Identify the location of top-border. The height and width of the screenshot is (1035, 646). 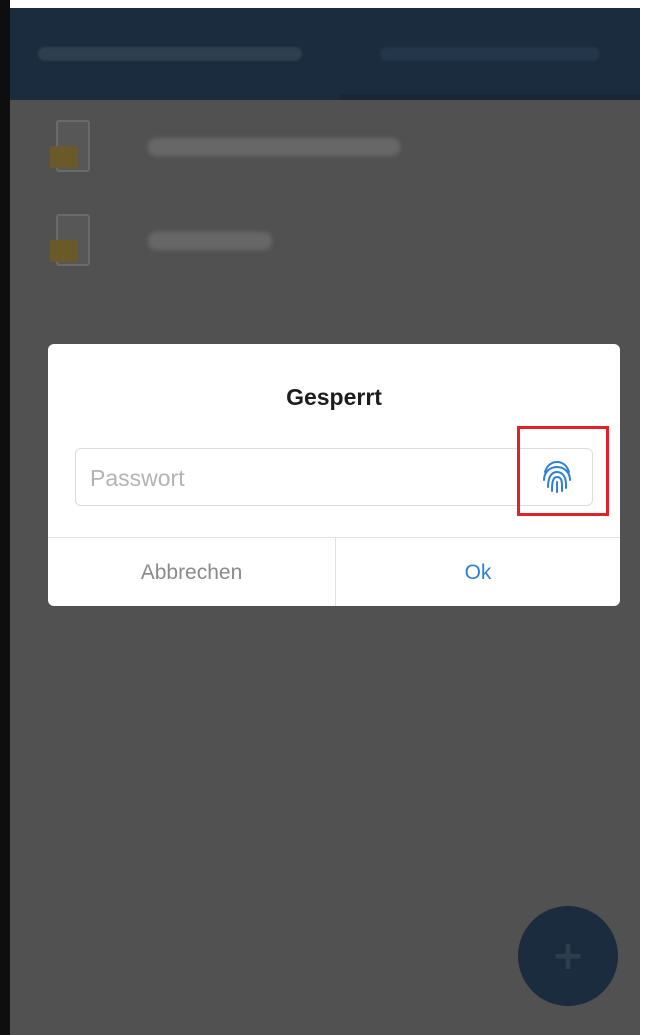
(323, 4).